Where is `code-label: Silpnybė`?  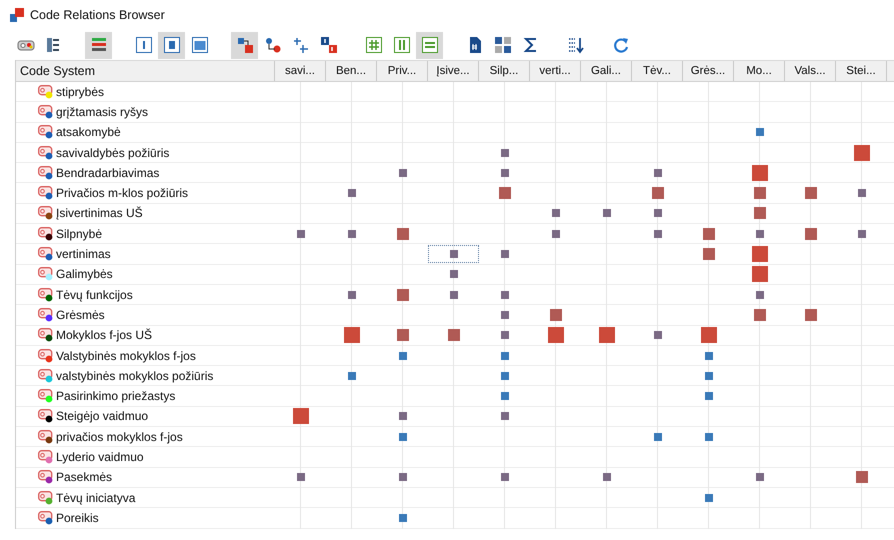
code-label: Silpnybė is located at coordinates (79, 233).